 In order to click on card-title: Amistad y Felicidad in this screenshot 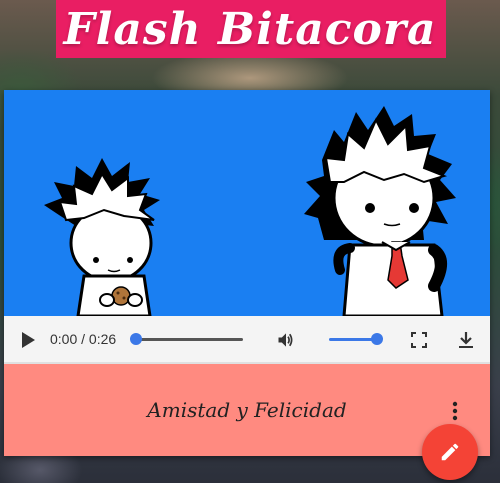, I will do `click(247, 410)`.